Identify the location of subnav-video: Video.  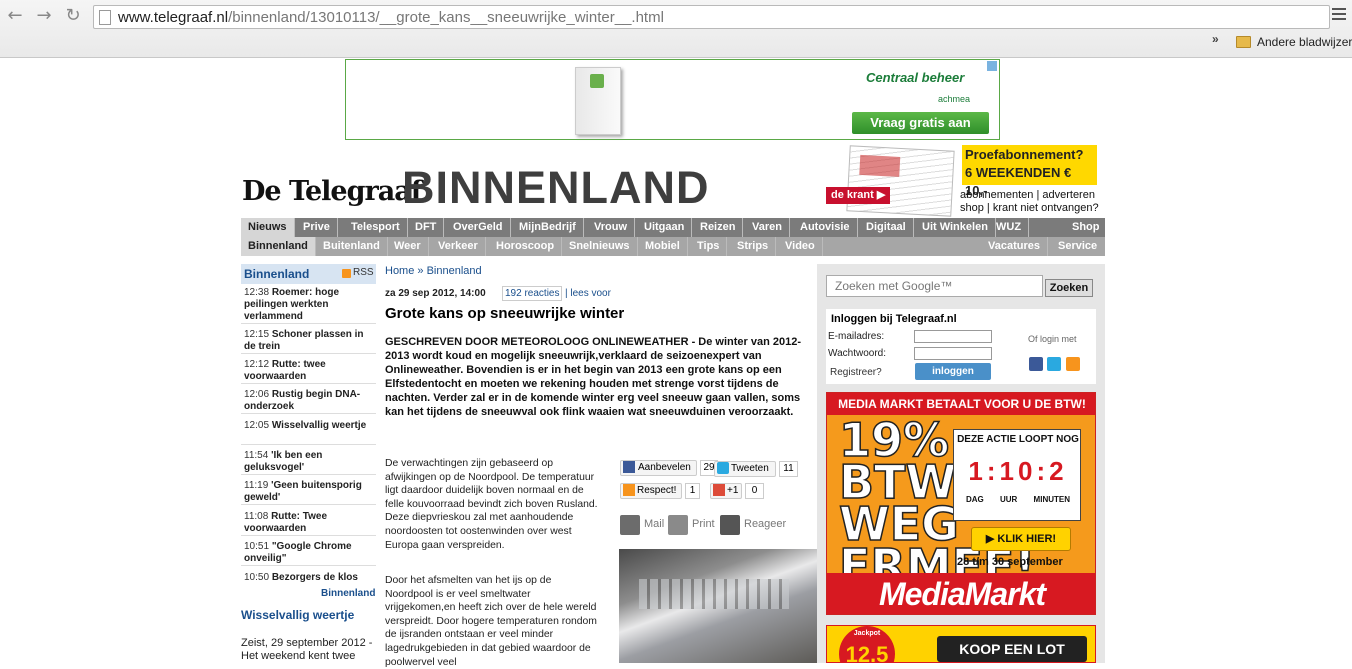
(800, 246).